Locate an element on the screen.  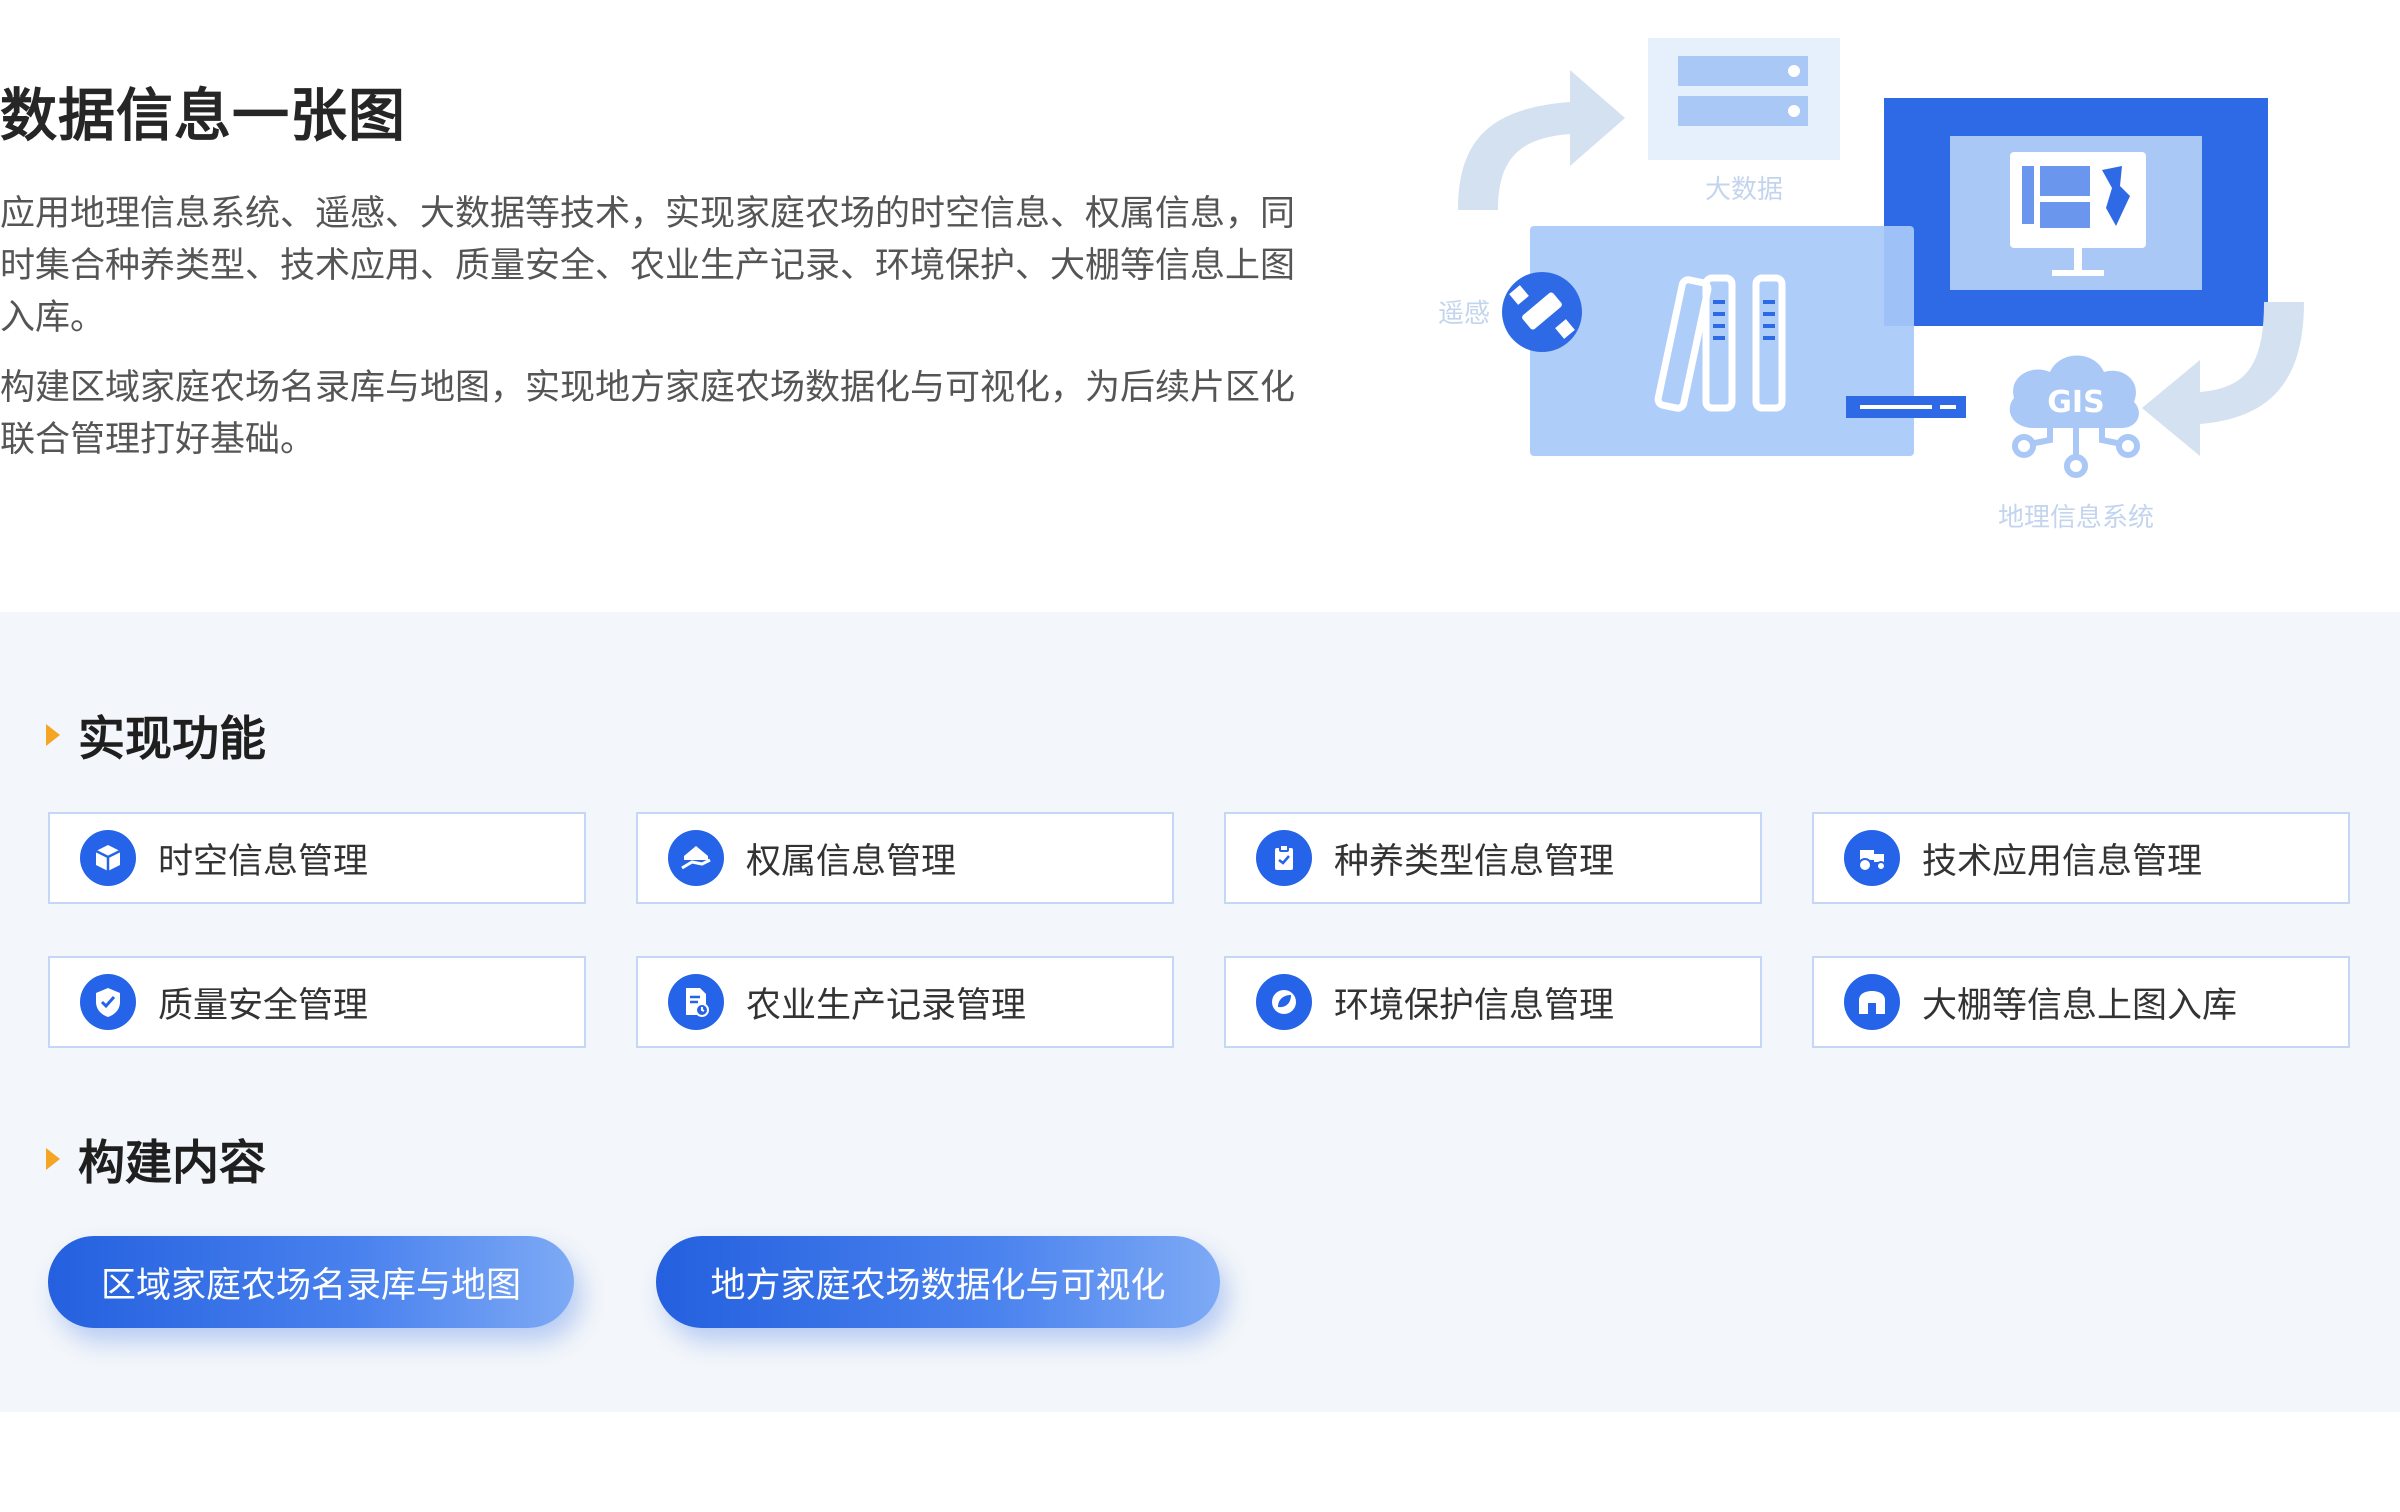
build-heading-text: 构建内容 is located at coordinates (172, 1163).